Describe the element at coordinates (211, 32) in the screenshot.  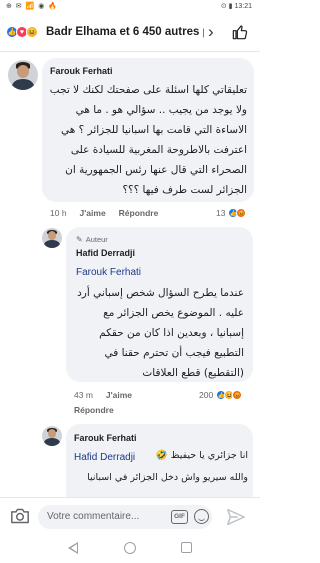
I see `chevron-right-icon: ›` at that location.